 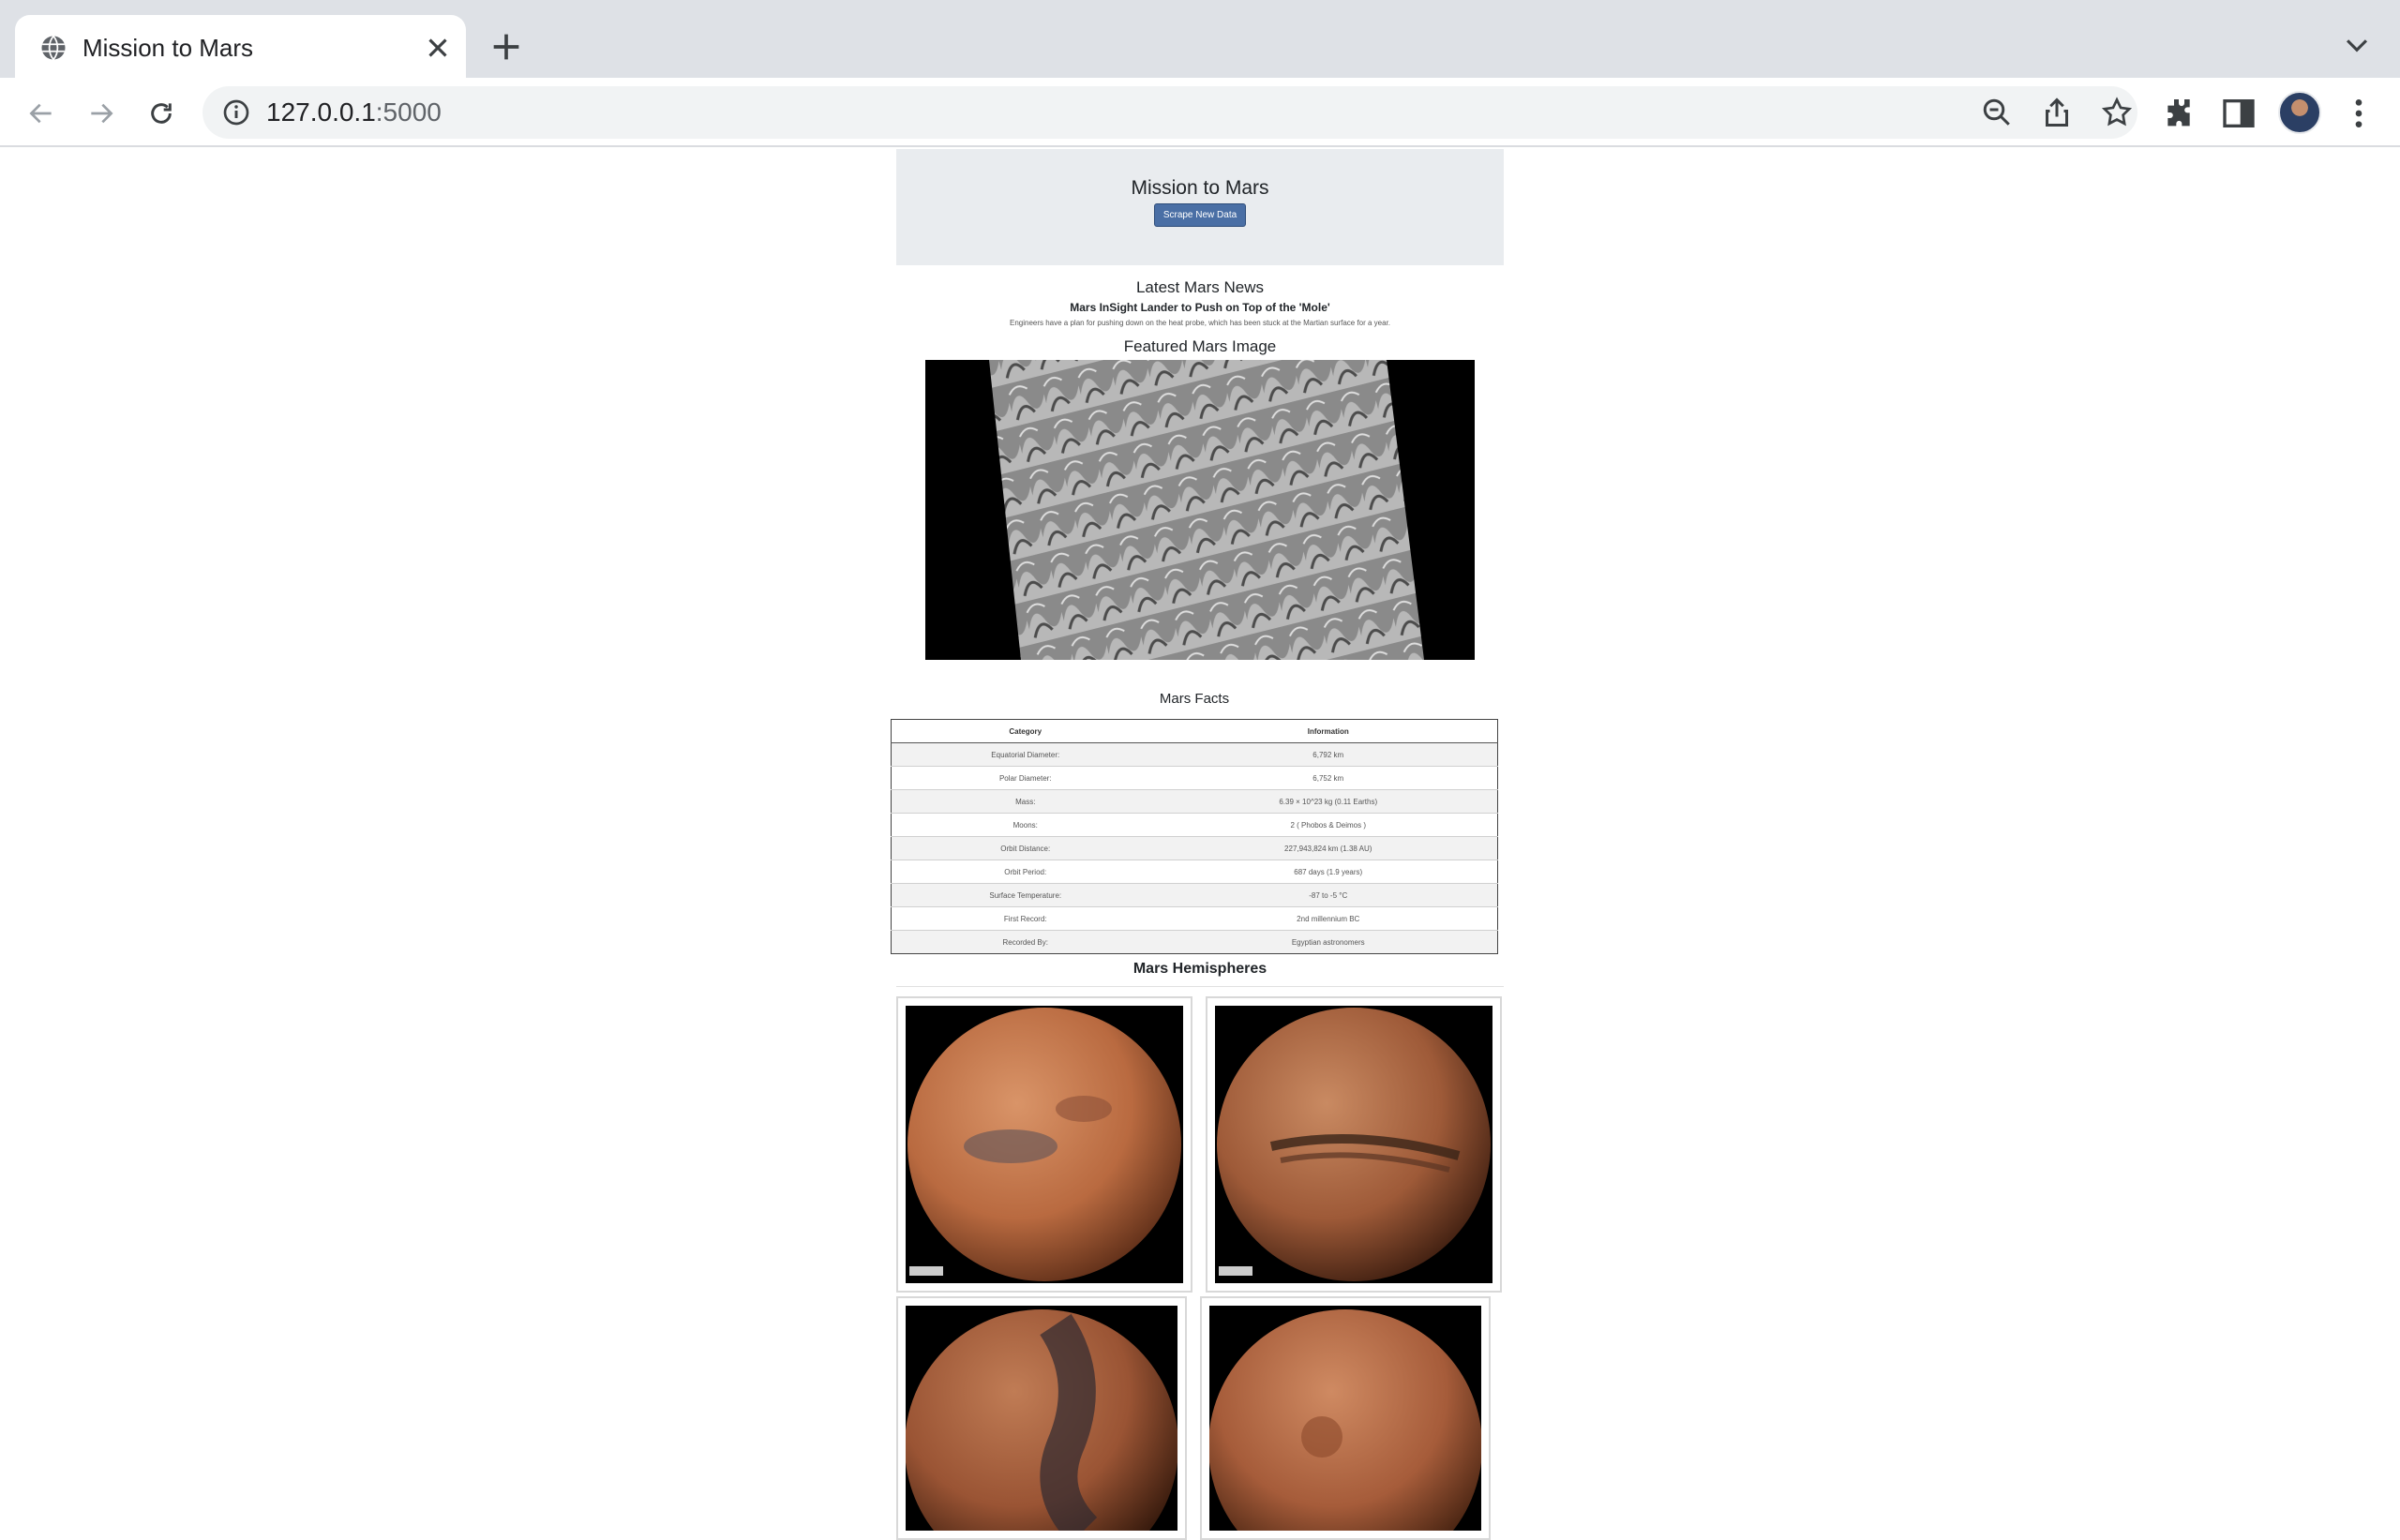 What do you see at coordinates (236, 112) in the screenshot?
I see `info-icon` at bounding box center [236, 112].